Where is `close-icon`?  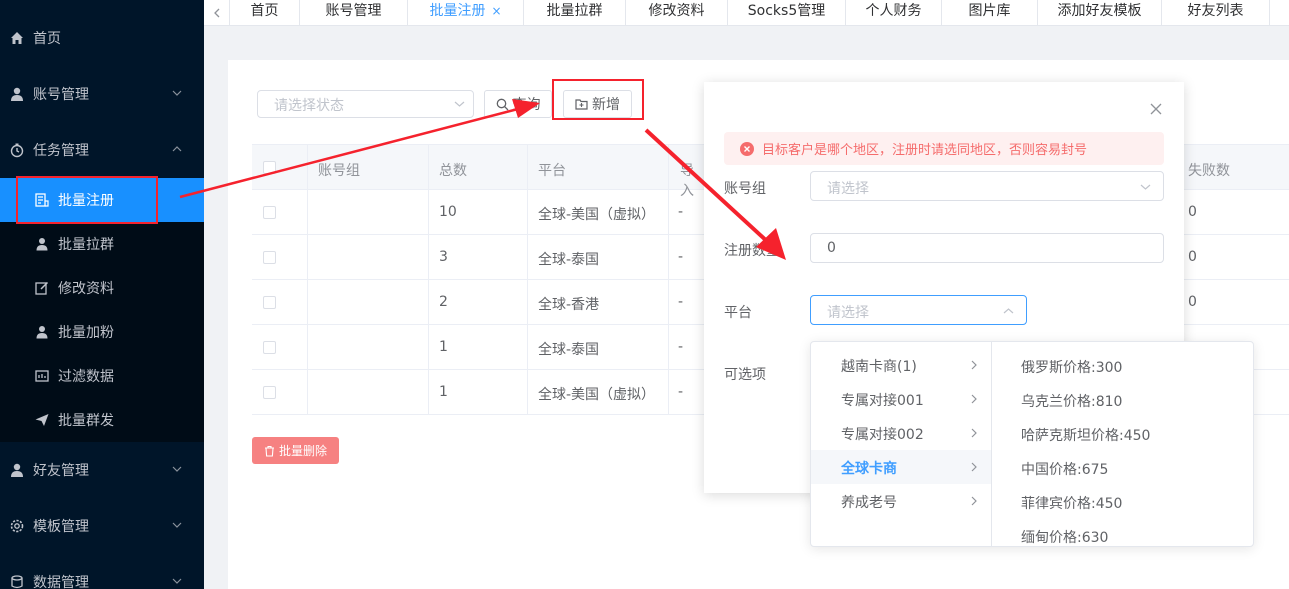
close-icon is located at coordinates (1156, 109).